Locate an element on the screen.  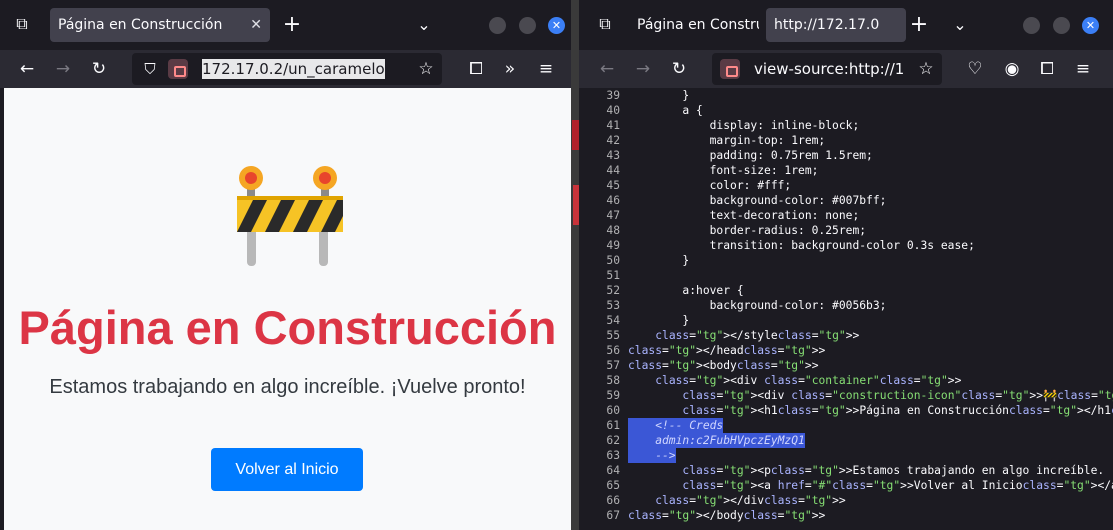
line-number: 52 is located at coordinates (613, 290).